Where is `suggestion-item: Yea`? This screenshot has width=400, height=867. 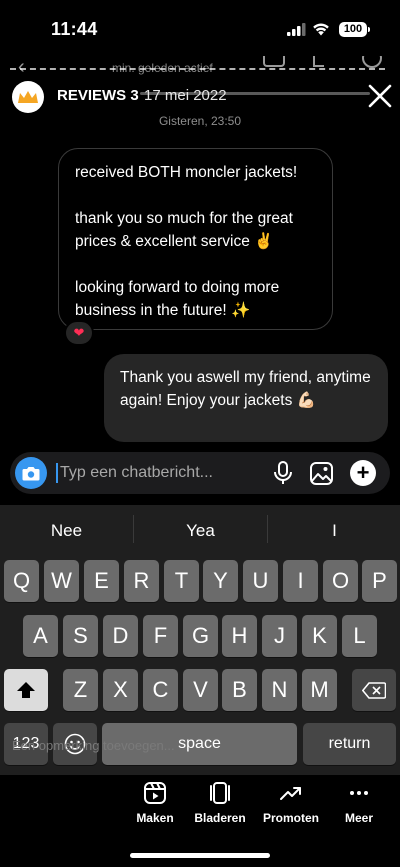
suggestion-item: Yea is located at coordinates (200, 531).